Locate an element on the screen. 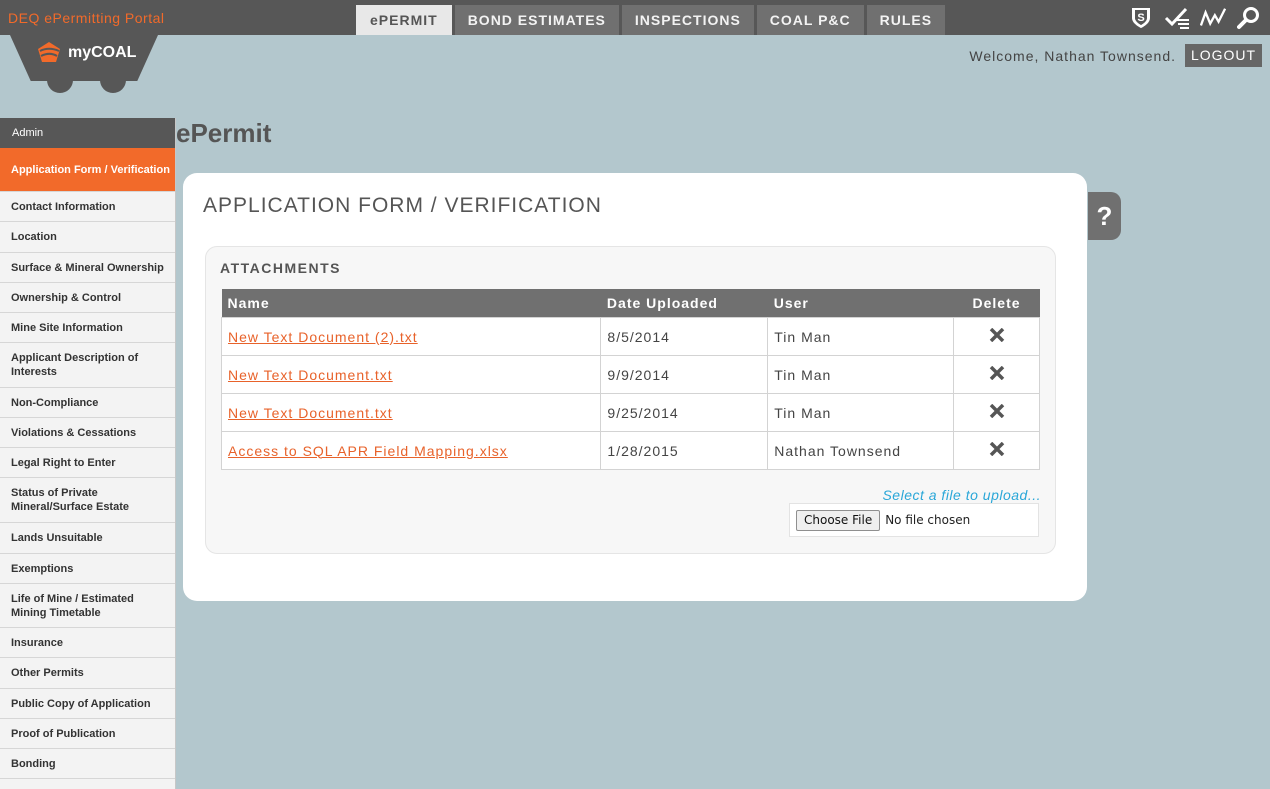  sidebar-item-legal-right-to-enter: Legal Right to Enter is located at coordinates (87, 463).